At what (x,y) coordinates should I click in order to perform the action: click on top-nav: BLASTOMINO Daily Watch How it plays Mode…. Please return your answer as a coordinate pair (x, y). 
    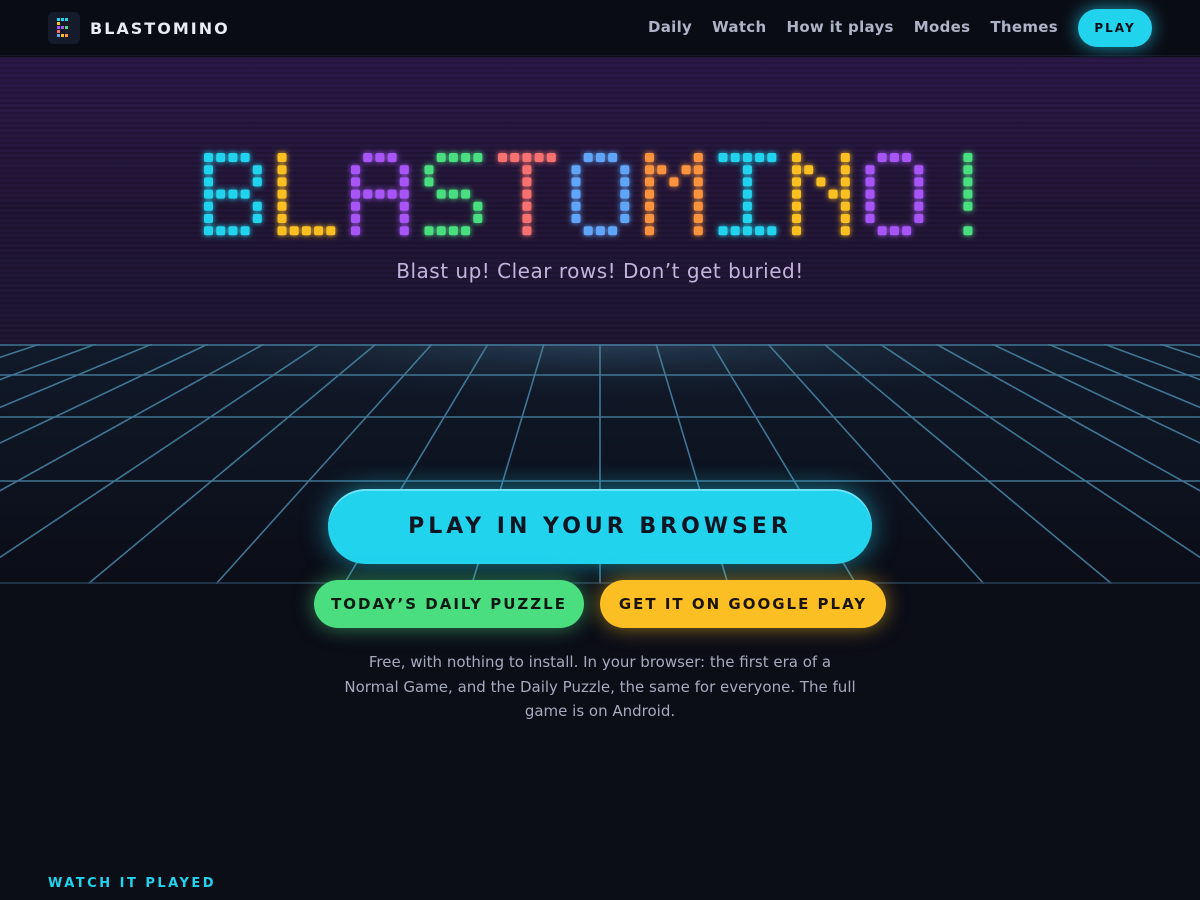
    Looking at the image, I should click on (600, 28).